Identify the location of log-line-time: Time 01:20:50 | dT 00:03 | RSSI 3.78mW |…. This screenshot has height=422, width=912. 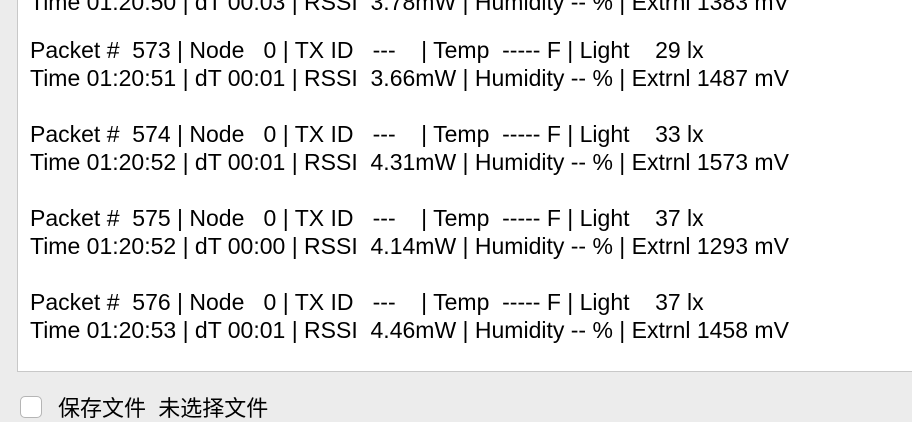
(409, 7).